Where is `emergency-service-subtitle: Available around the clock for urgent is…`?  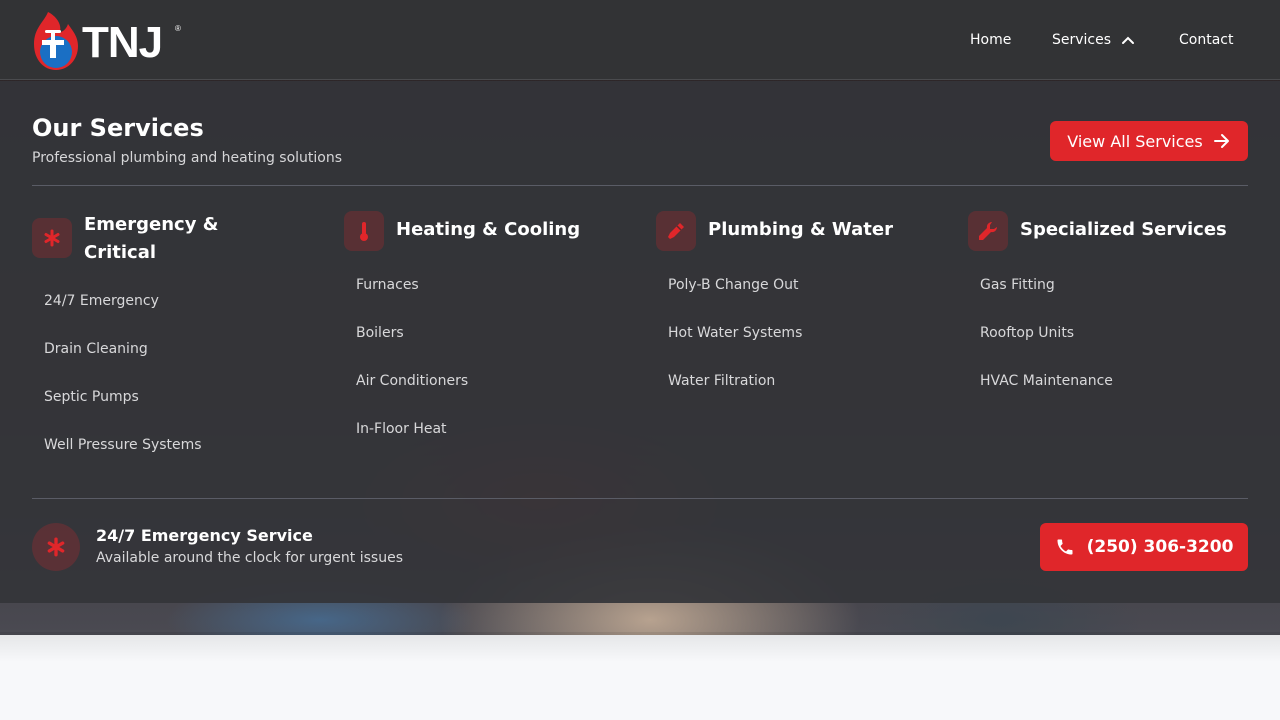
emergency-service-subtitle: Available around the clock for urgent is… is located at coordinates (249, 558).